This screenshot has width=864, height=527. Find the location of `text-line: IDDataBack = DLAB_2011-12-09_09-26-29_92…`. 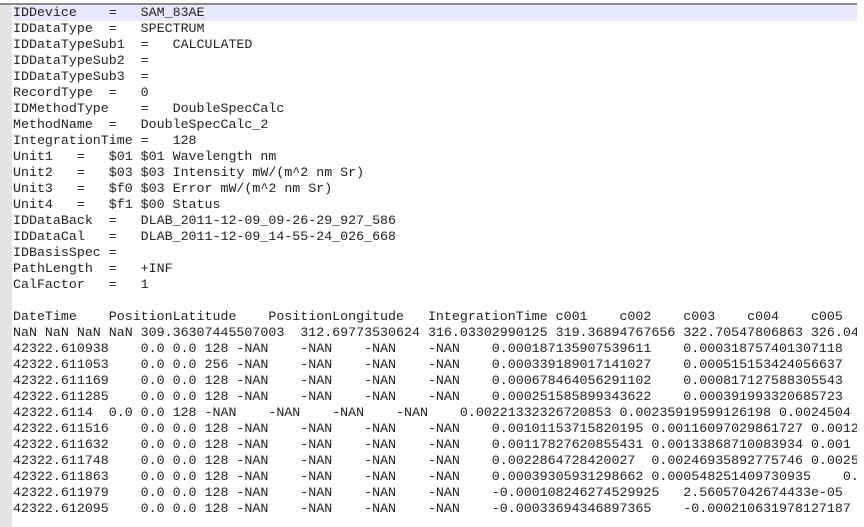

text-line: IDDataBack = DLAB_2011-12-09_09-26-29_92… is located at coordinates (435, 221).